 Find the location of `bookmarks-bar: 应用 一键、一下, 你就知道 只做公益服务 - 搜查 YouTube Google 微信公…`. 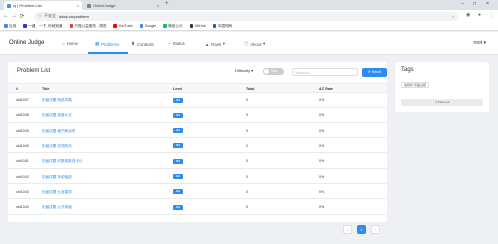

bookmarks-bar: 应用 一键、一下, 你就知道 只做公益服务 - 搜查 YouTube Google 微信公… is located at coordinates (249, 26).